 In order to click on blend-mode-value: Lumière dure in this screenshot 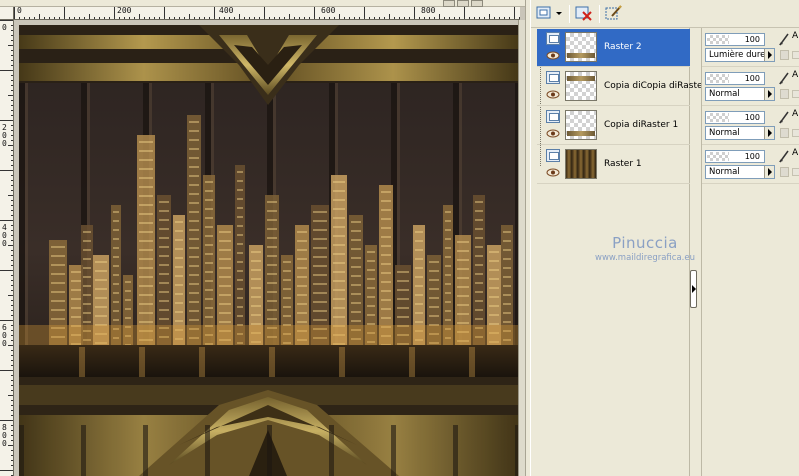, I will do `click(737, 55)`.